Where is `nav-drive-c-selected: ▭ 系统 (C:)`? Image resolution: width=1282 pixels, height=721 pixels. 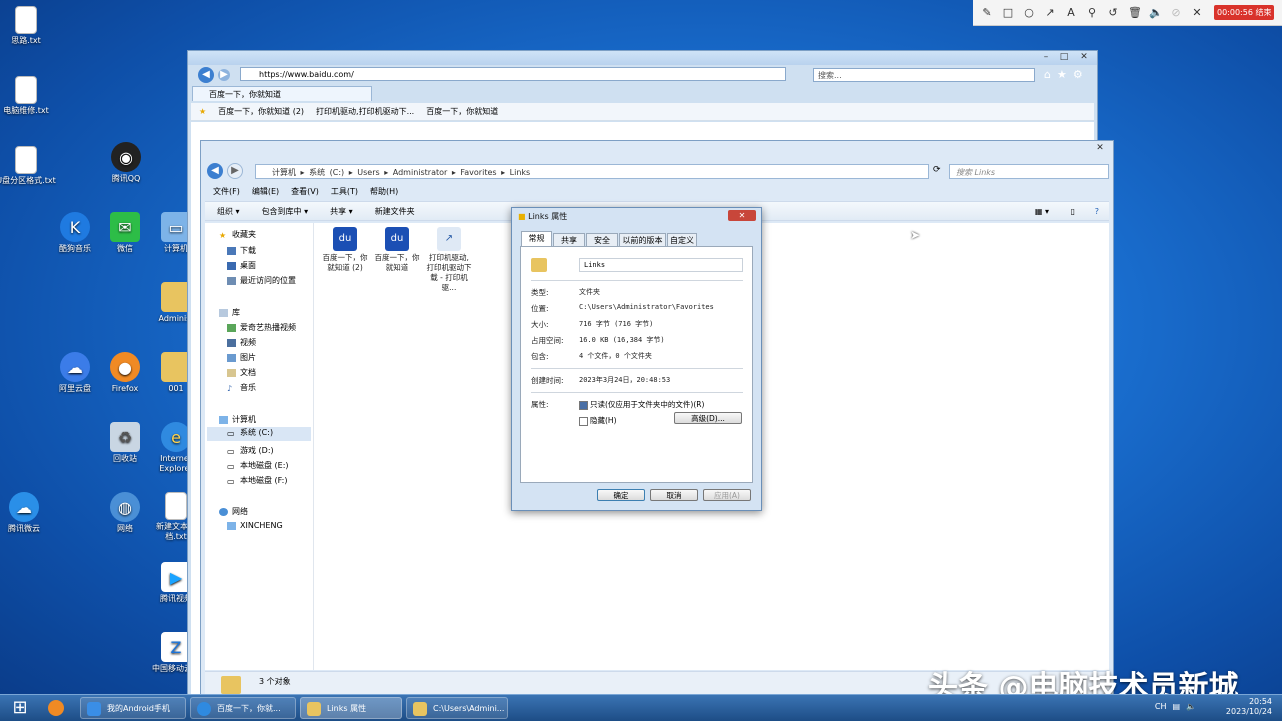 nav-drive-c-selected: ▭ 系统 (C:) is located at coordinates (259, 434).